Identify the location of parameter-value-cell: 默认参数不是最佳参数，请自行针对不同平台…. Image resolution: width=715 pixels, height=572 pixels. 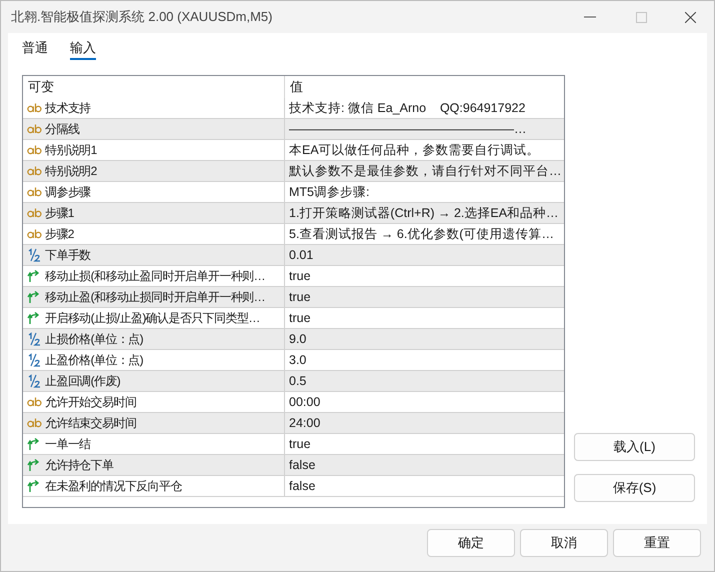
(424, 171).